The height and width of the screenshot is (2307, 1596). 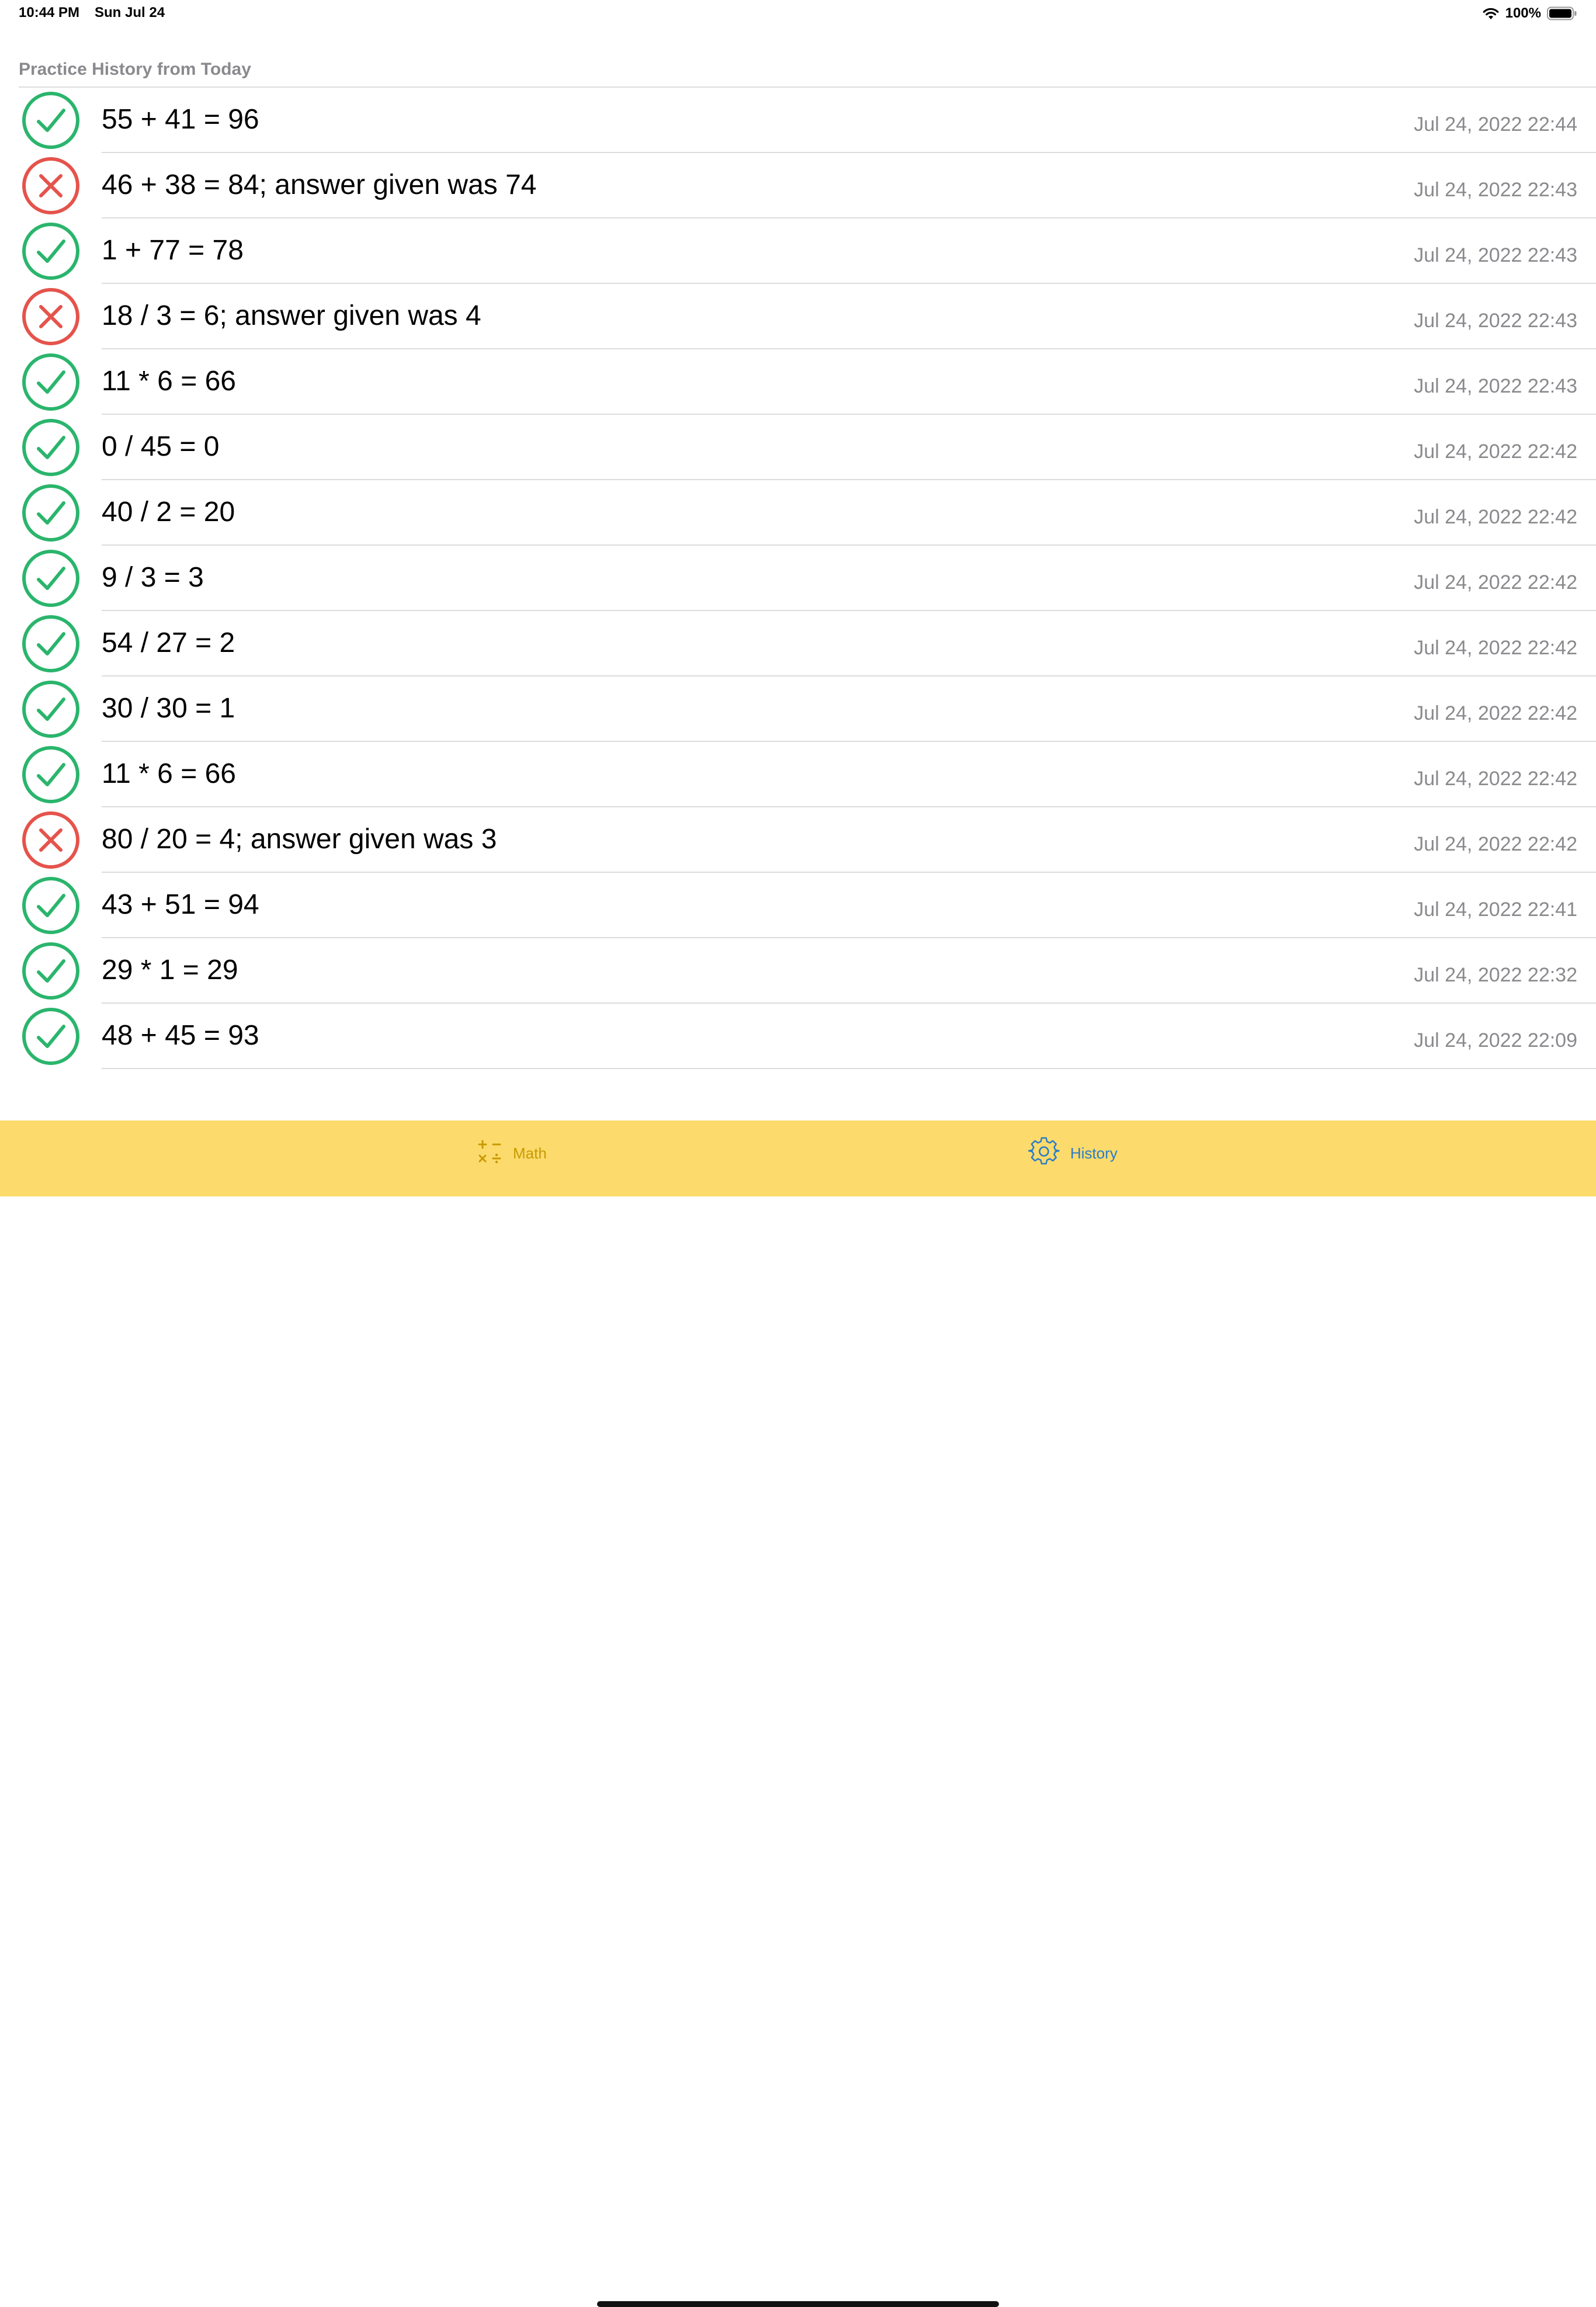 What do you see at coordinates (798, 1036) in the screenshot?
I see `history-row: 48 + 45 = 93 Jul 24, 2022 22:09` at bounding box center [798, 1036].